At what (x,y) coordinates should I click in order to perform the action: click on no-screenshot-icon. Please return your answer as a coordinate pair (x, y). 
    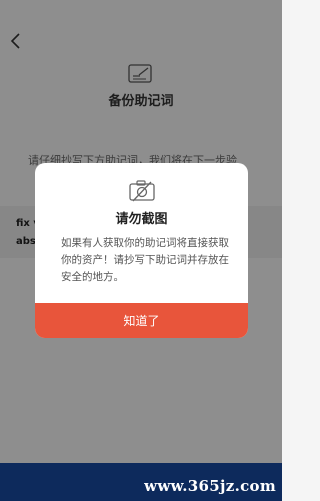
    Looking at the image, I should click on (142, 191).